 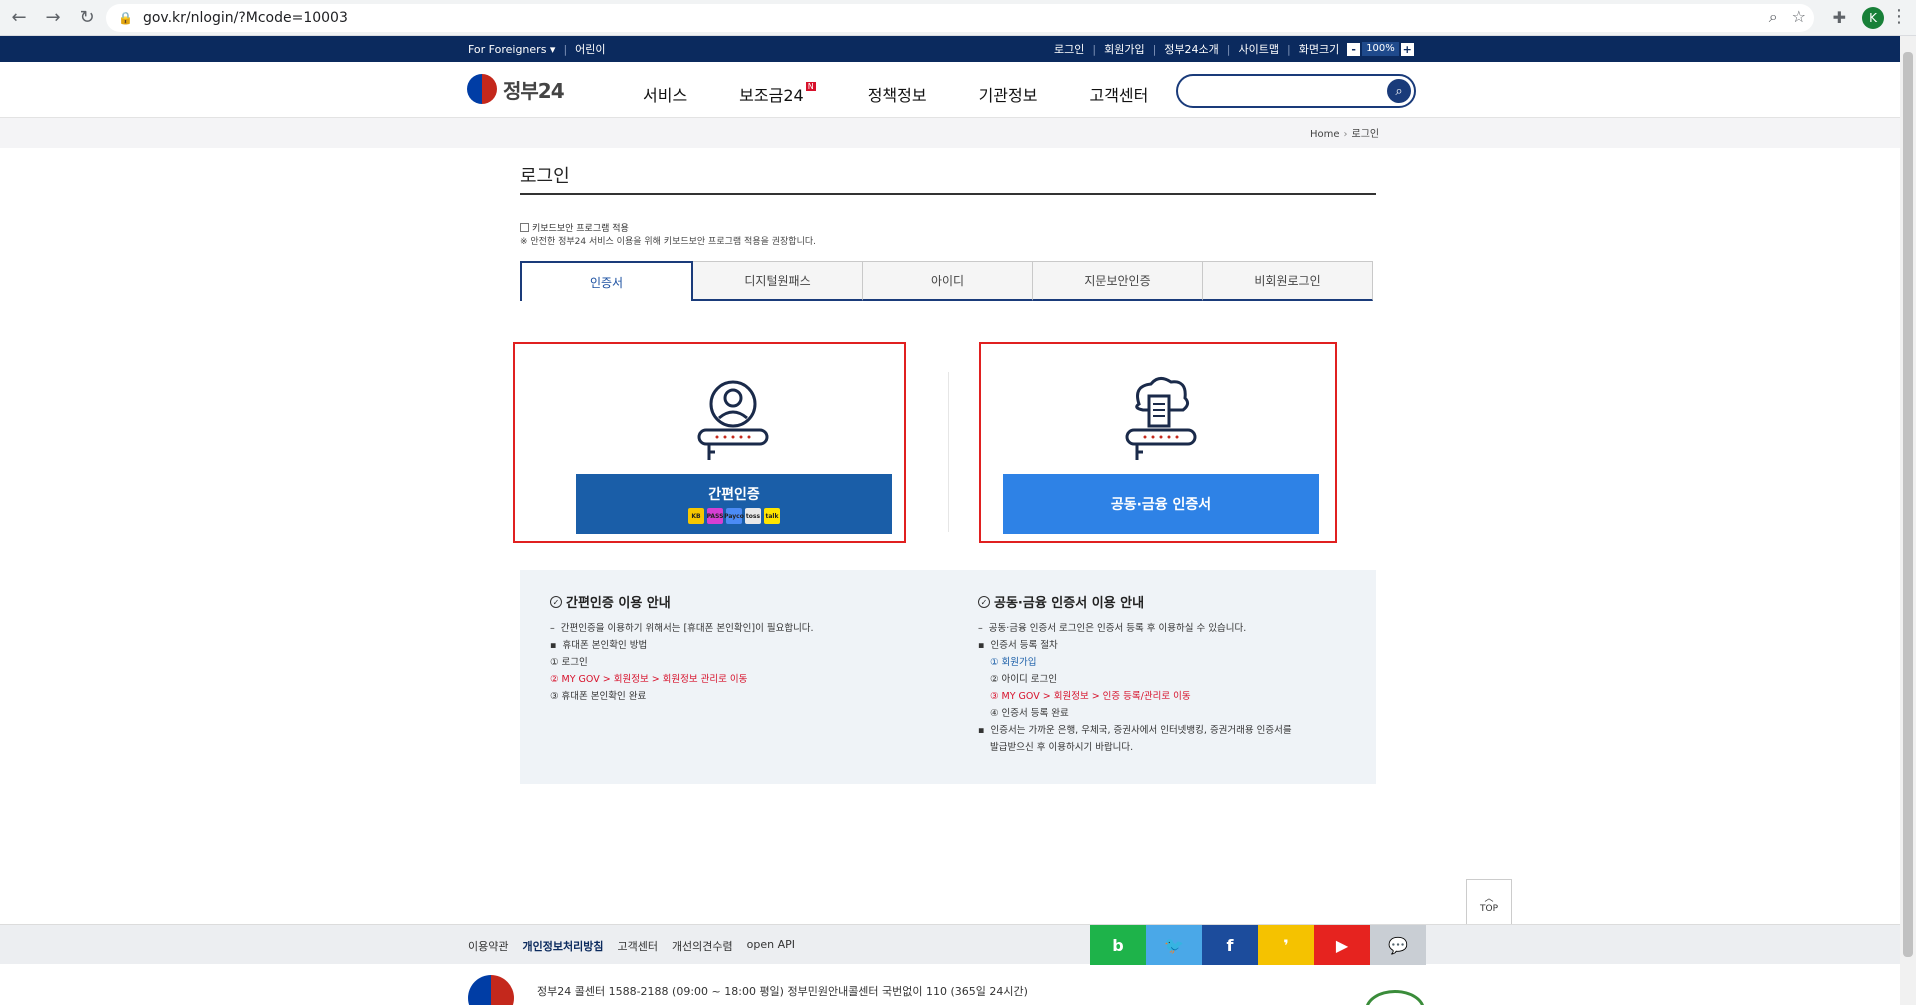 What do you see at coordinates (897, 94) in the screenshot?
I see `nav-item-policy: 정책정보` at bounding box center [897, 94].